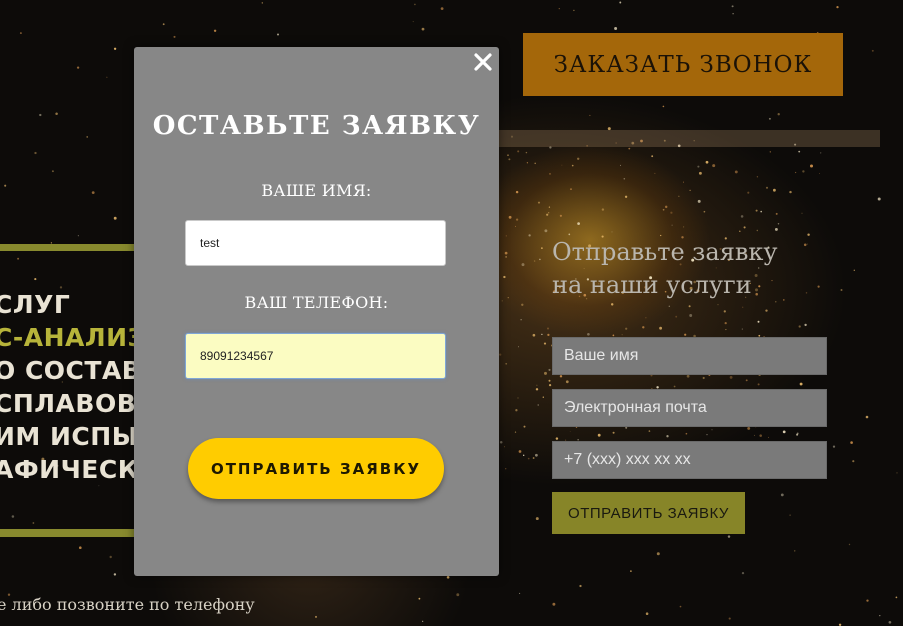 The height and width of the screenshot is (626, 903). Describe the element at coordinates (692, 269) in the screenshot. I see `request-form-heading: Отправьте заявку на наши услуги` at that location.